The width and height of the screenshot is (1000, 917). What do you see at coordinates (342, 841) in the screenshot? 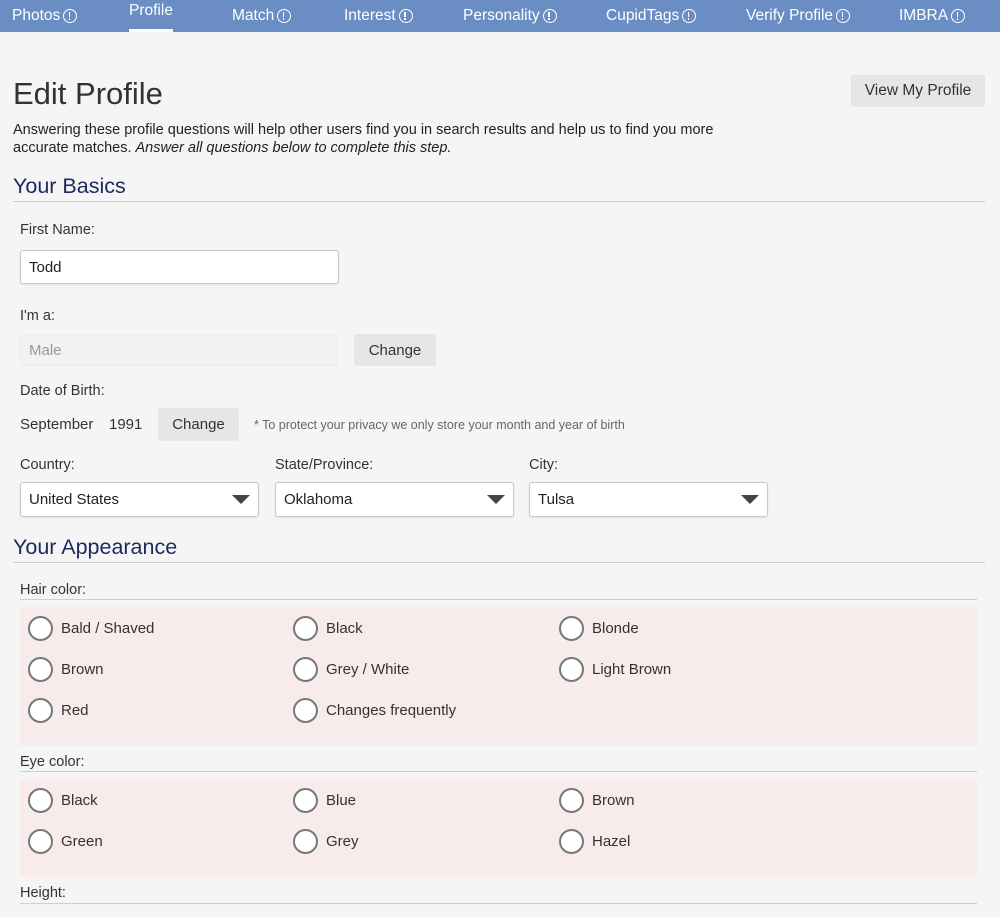
I see `radio-label: Grey` at bounding box center [342, 841].